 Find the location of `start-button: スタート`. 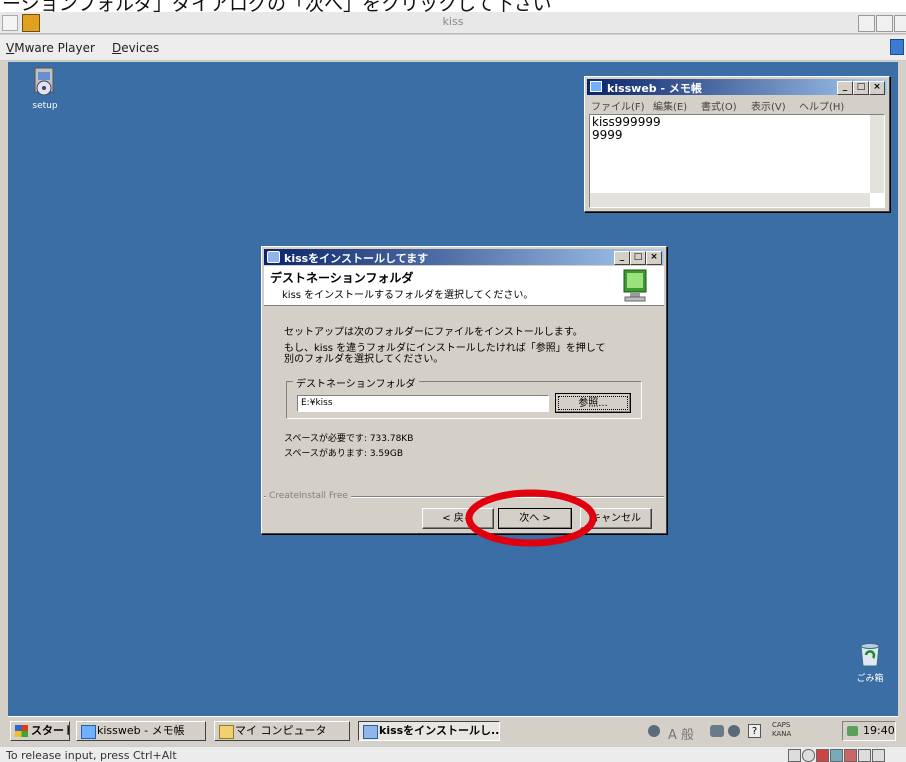

start-button: スタート is located at coordinates (40, 731).